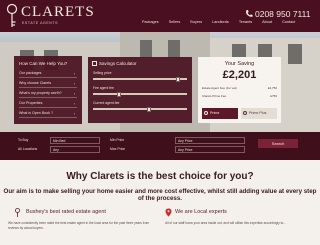 Image resolution: width=320 pixels, height=245 pixels. What do you see at coordinates (40, 23) in the screenshot?
I see `logo-subtext: ESTATE AGENTS` at bounding box center [40, 23].